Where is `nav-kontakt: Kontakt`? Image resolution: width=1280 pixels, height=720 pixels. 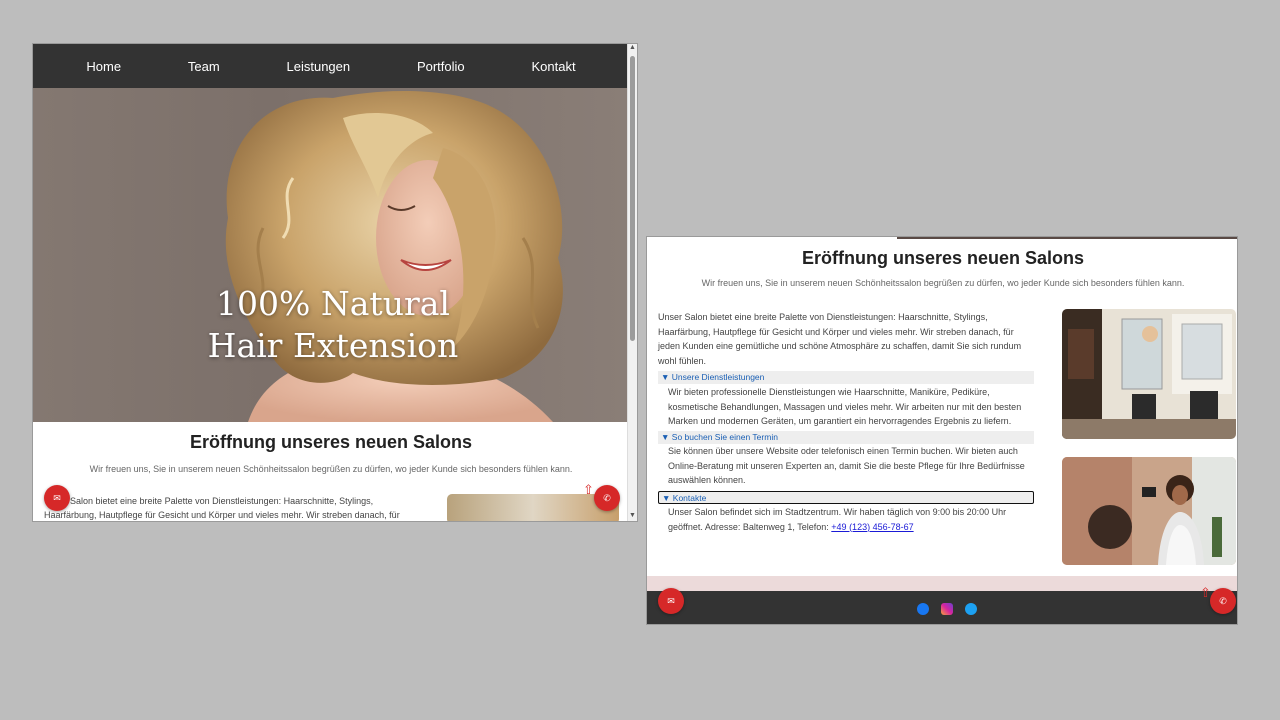
nav-kontakt: Kontakt is located at coordinates (553, 66).